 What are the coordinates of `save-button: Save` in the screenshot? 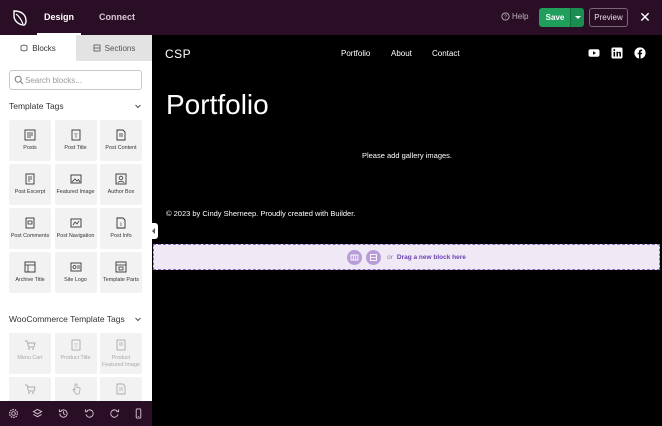 It's located at (555, 17).